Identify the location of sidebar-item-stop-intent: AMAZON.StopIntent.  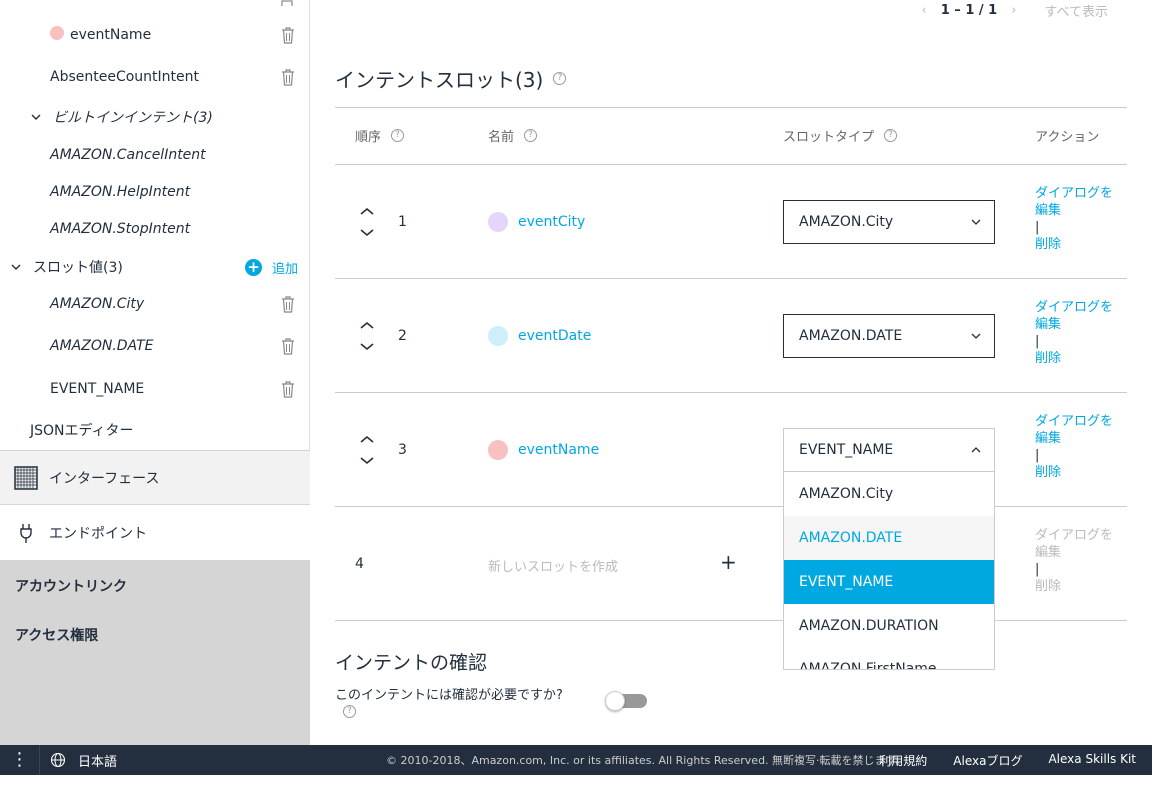
(155, 229).